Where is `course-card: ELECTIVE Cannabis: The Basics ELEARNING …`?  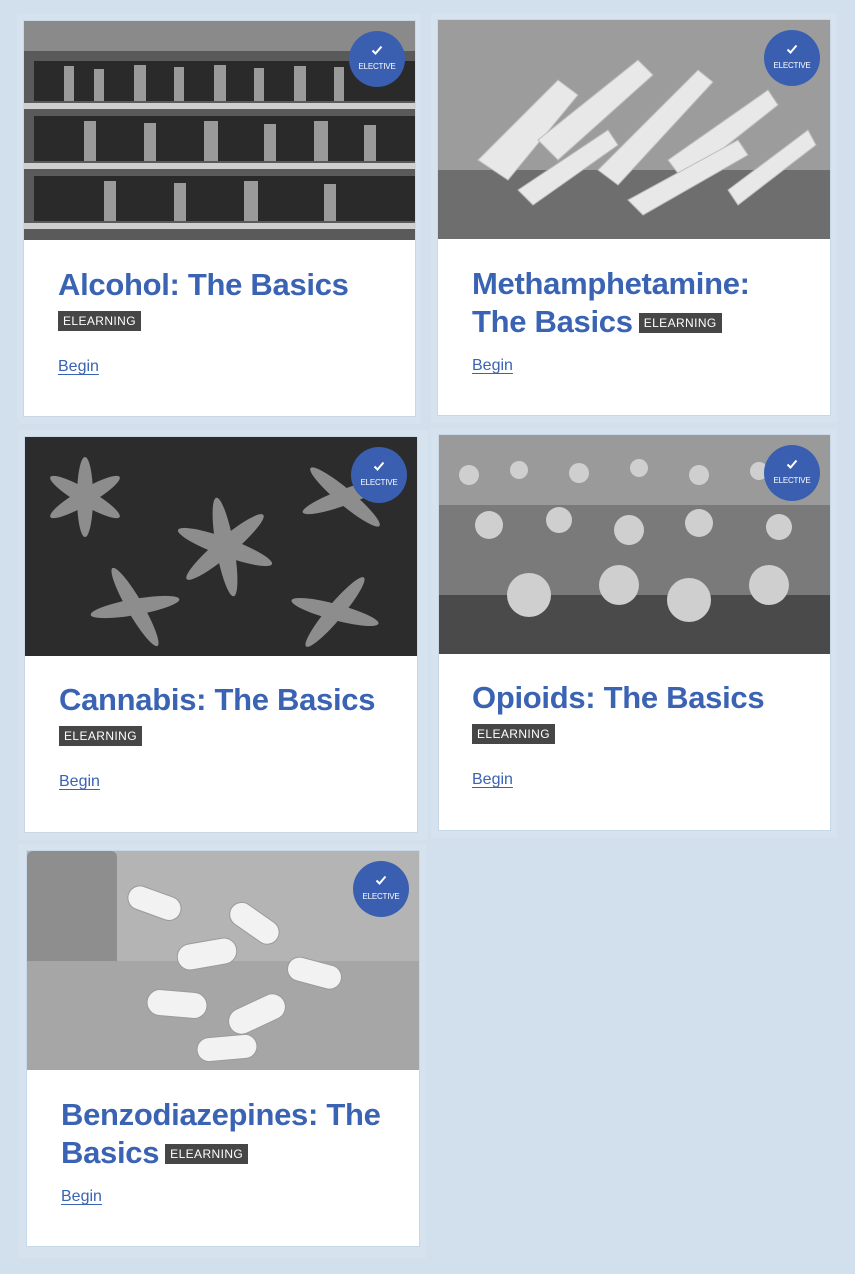
course-card: ELECTIVE Cannabis: The Basics ELEARNING … is located at coordinates (221, 634).